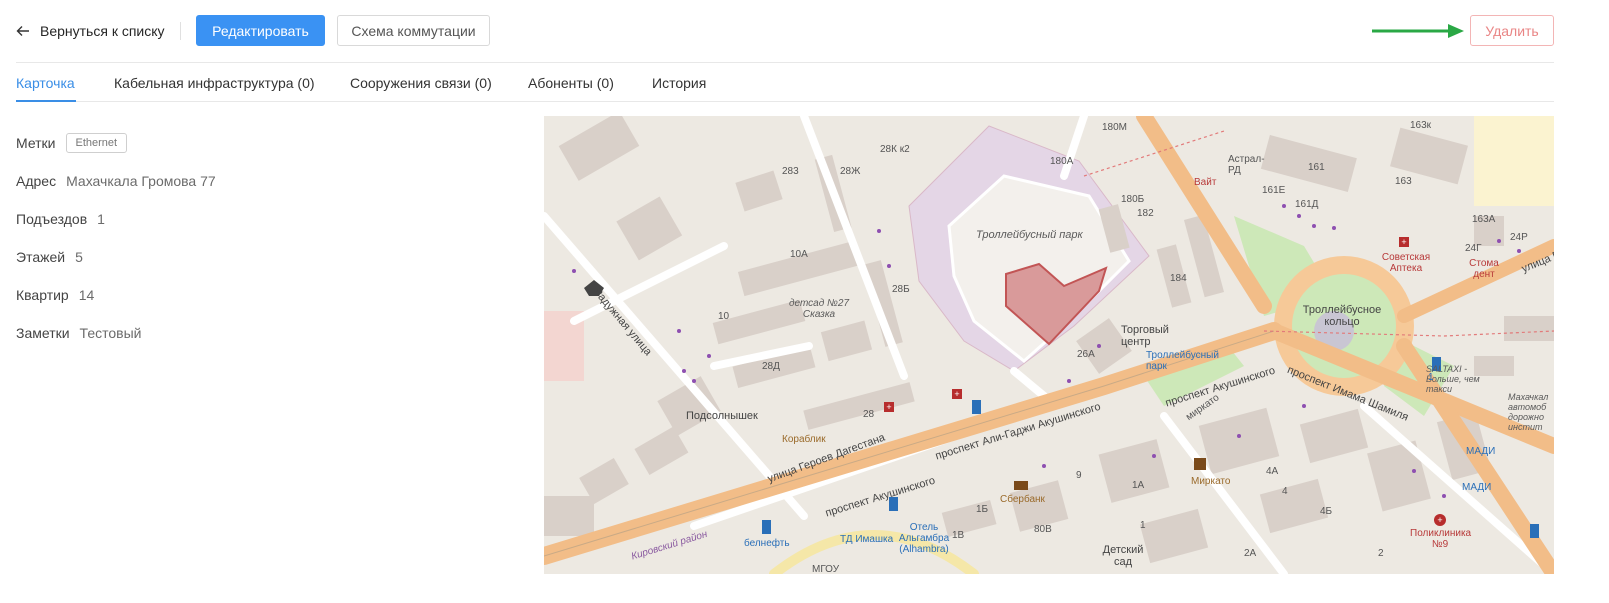 This screenshot has height=603, width=1609. Describe the element at coordinates (1133, 199) in the screenshot. I see `map-num: 180Б` at that location.